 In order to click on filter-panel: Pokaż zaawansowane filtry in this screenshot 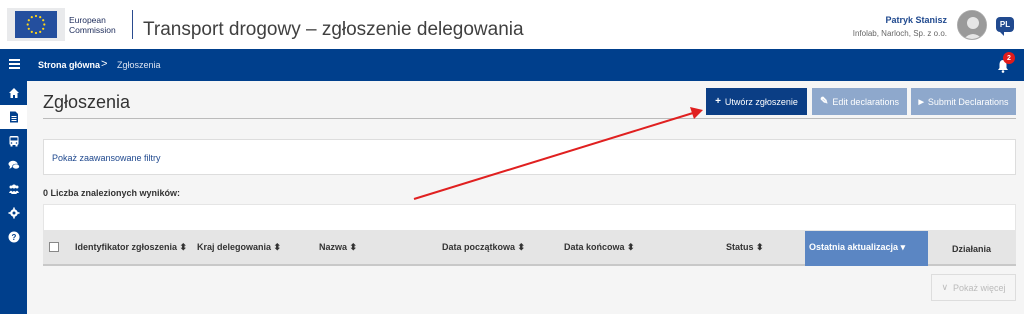, I will do `click(529, 157)`.